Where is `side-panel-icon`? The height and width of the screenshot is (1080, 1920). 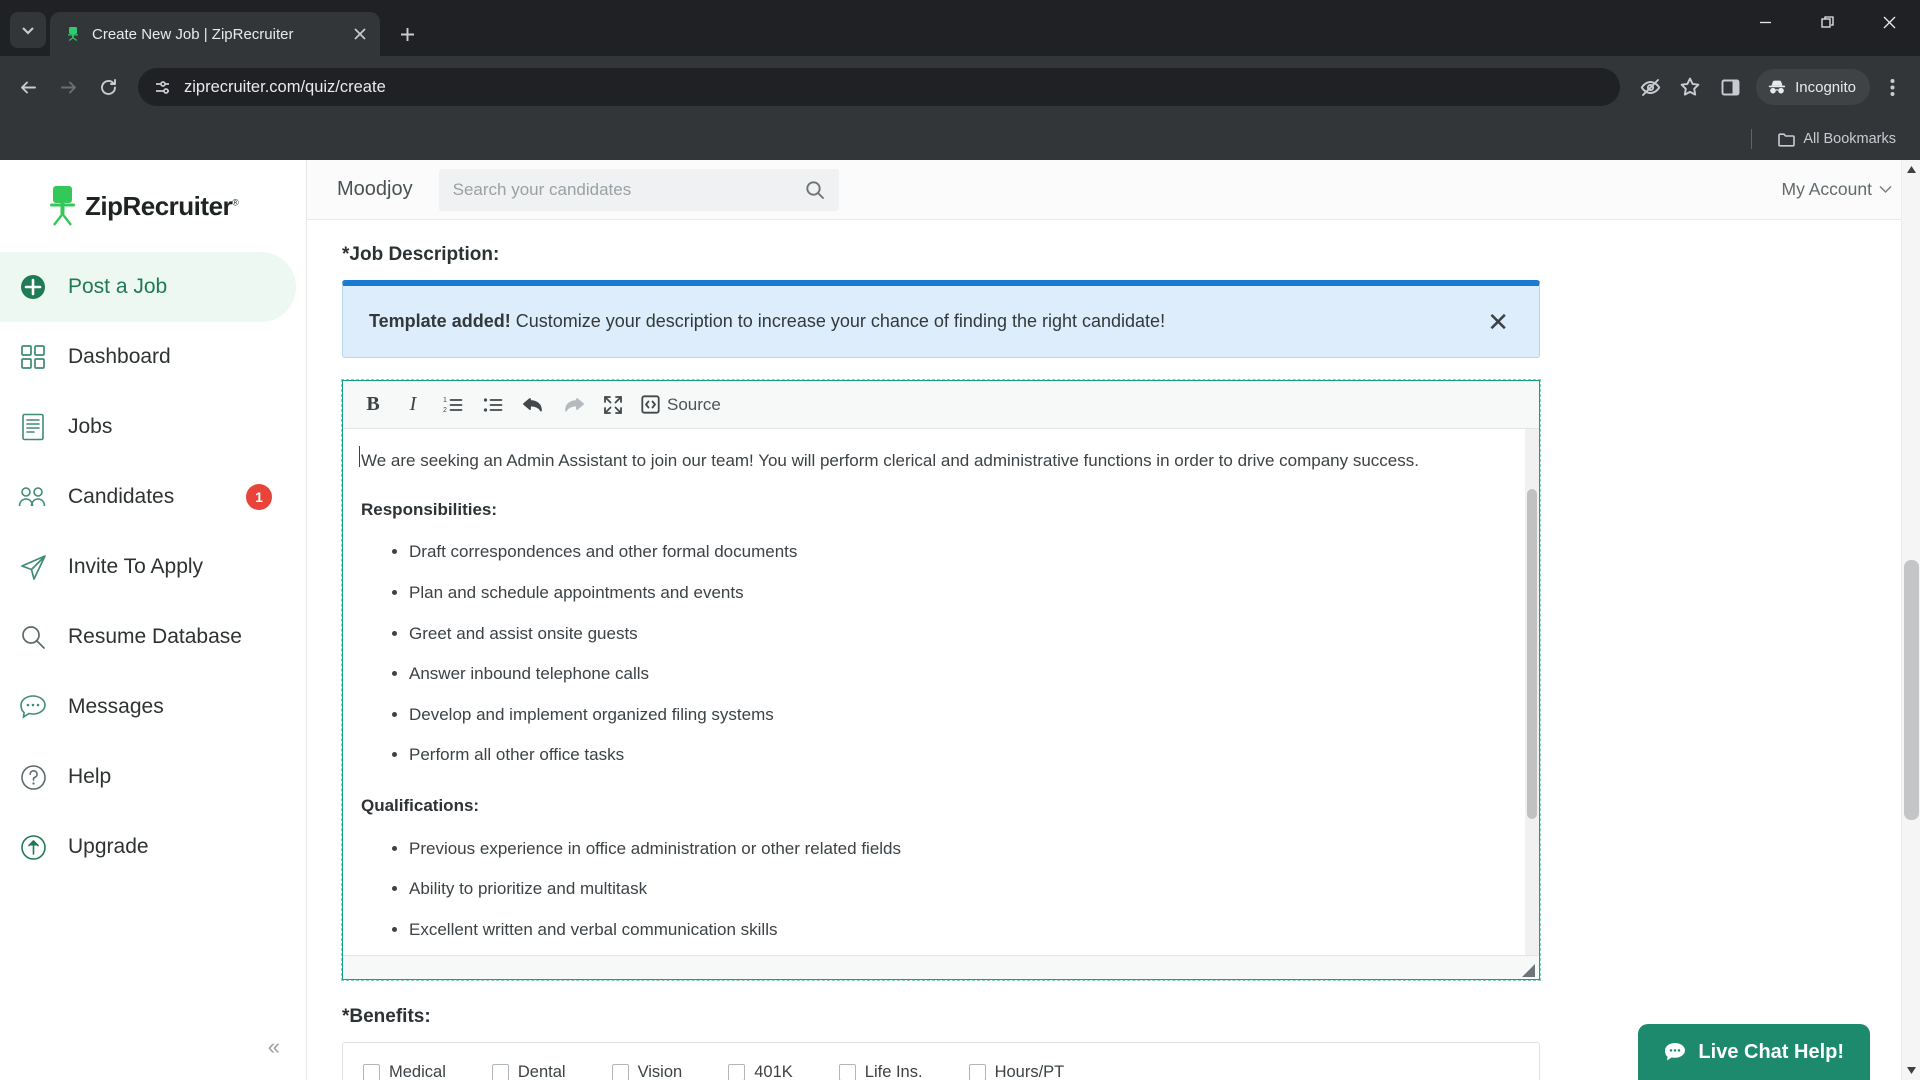 side-panel-icon is located at coordinates (1730, 87).